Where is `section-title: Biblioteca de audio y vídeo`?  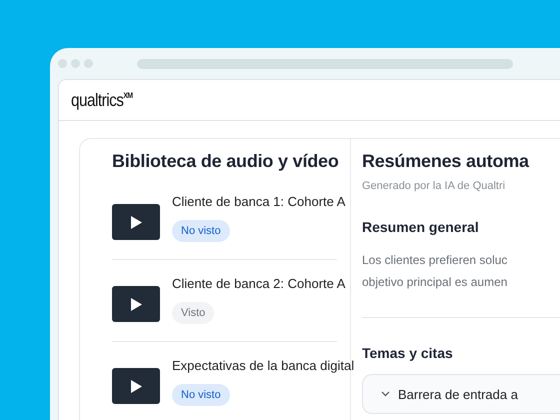 section-title: Biblioteca de audio y vídeo is located at coordinates (226, 161).